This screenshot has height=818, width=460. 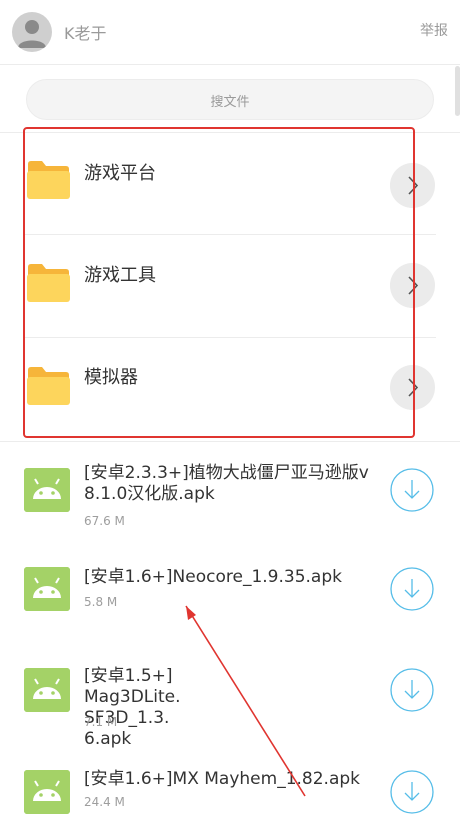 I want to click on search-input: 搜文件, so click(x=230, y=99).